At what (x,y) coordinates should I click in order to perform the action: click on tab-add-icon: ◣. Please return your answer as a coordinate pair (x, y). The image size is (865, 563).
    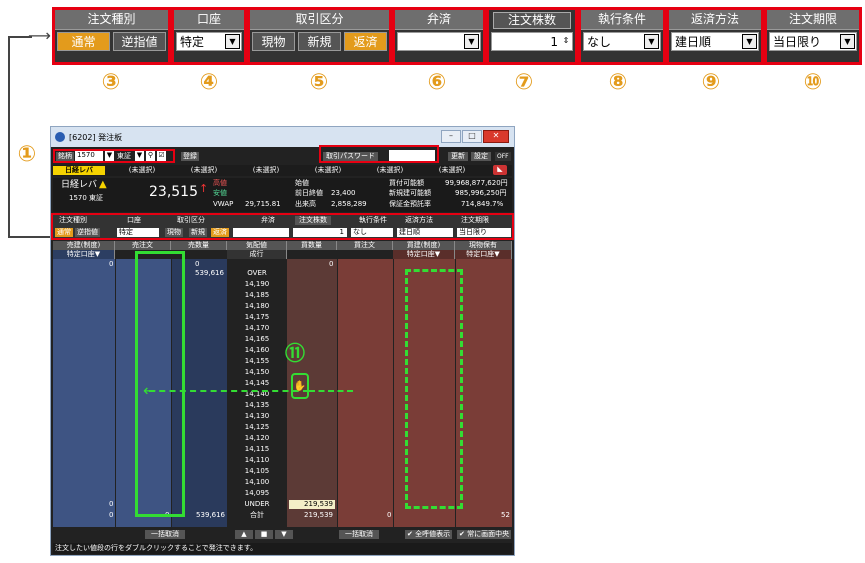
    Looking at the image, I should click on (500, 170).